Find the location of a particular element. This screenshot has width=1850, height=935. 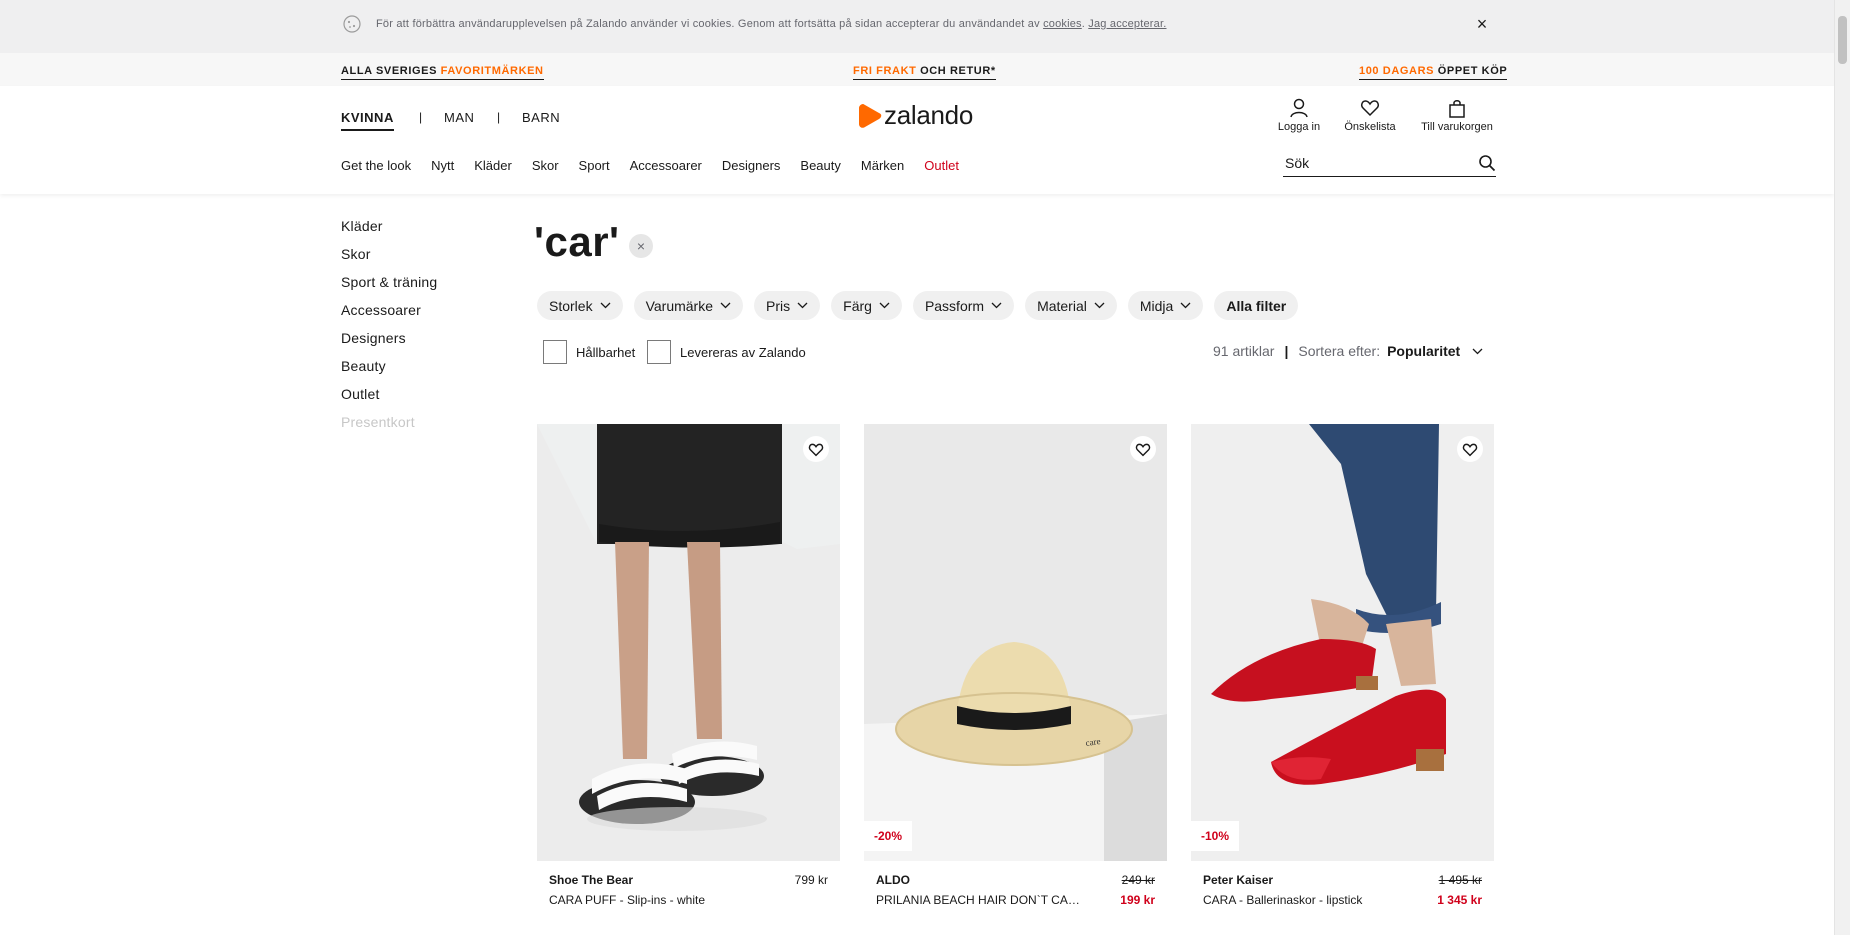

svg-text: care is located at coordinates (1093, 742).